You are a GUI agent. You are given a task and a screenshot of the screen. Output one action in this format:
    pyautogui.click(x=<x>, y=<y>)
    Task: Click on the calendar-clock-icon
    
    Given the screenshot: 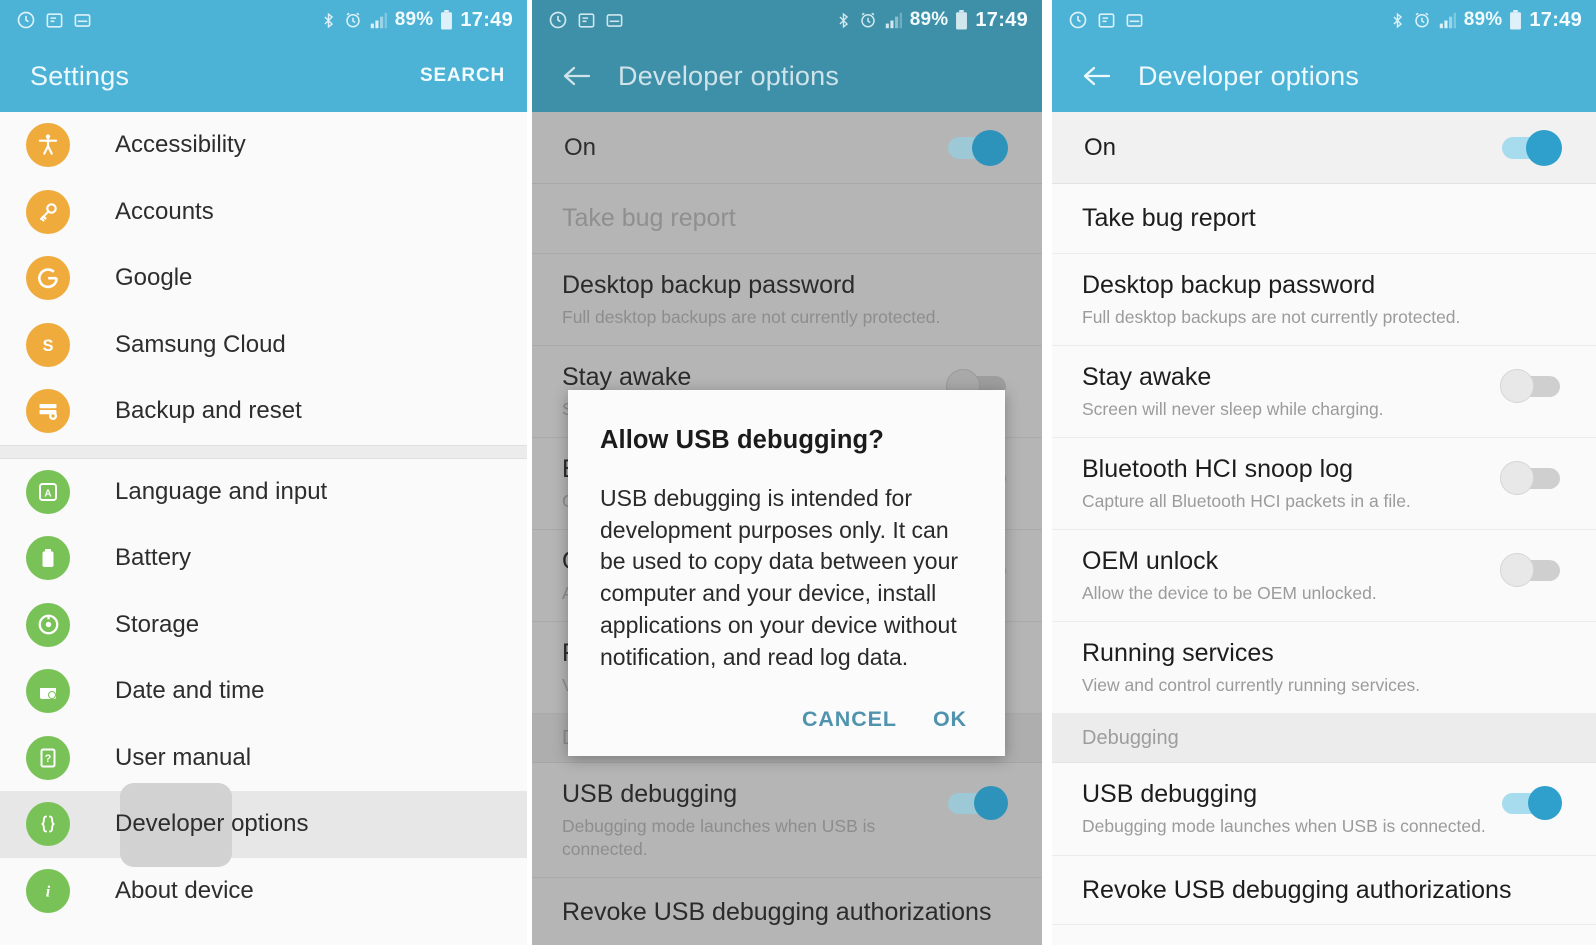 What is the action you would take?
    pyautogui.click(x=48, y=691)
    